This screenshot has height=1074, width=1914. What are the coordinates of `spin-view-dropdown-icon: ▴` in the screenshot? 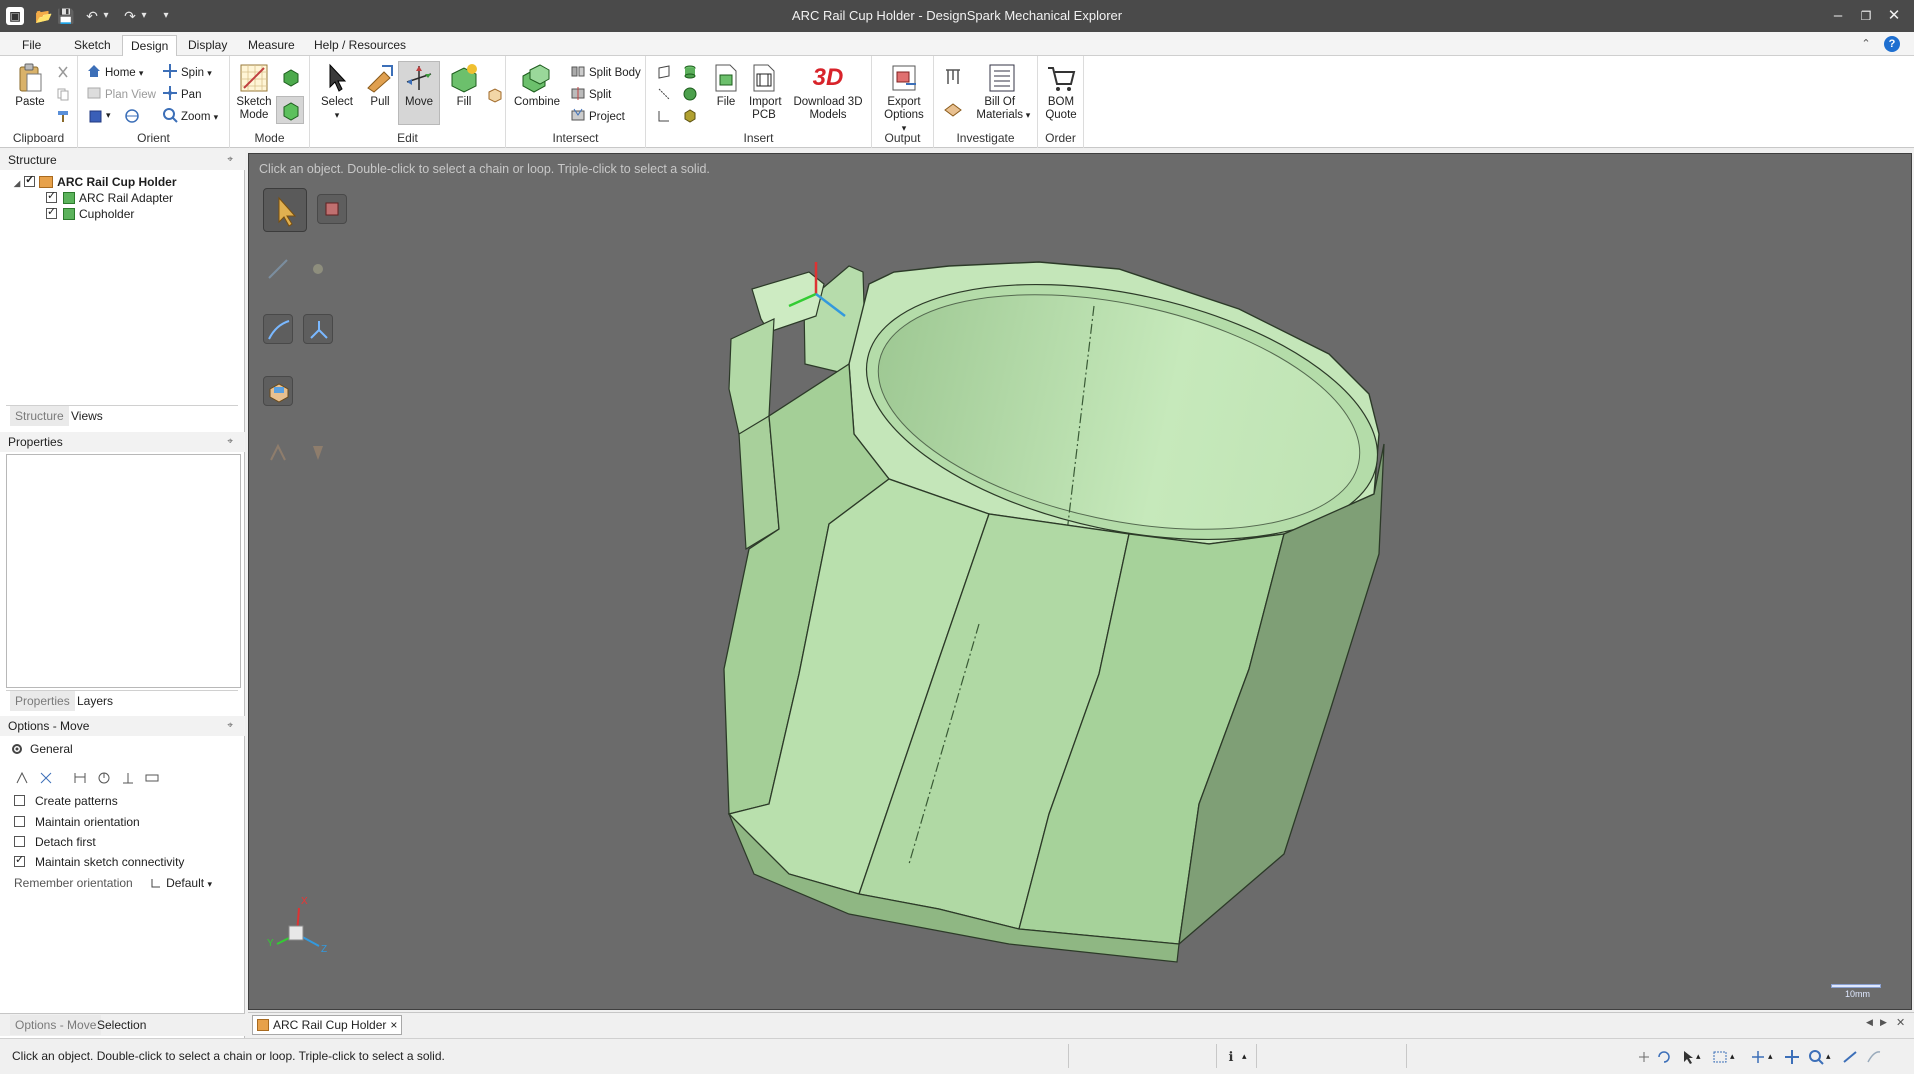 It's located at (1770, 1056).